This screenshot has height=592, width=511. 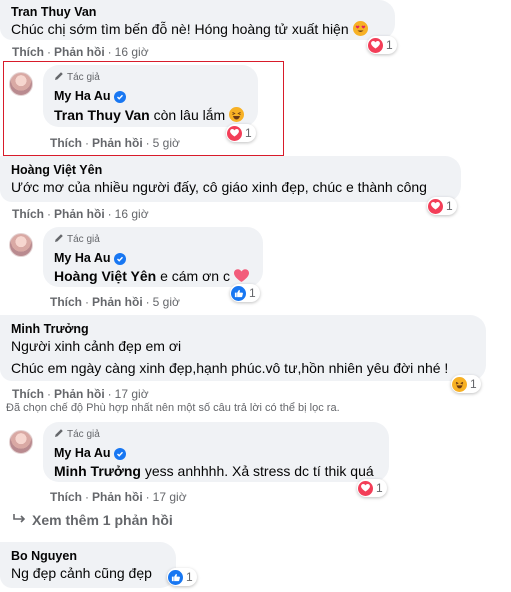 I want to click on heart-emoji-icon, so click(x=241, y=276).